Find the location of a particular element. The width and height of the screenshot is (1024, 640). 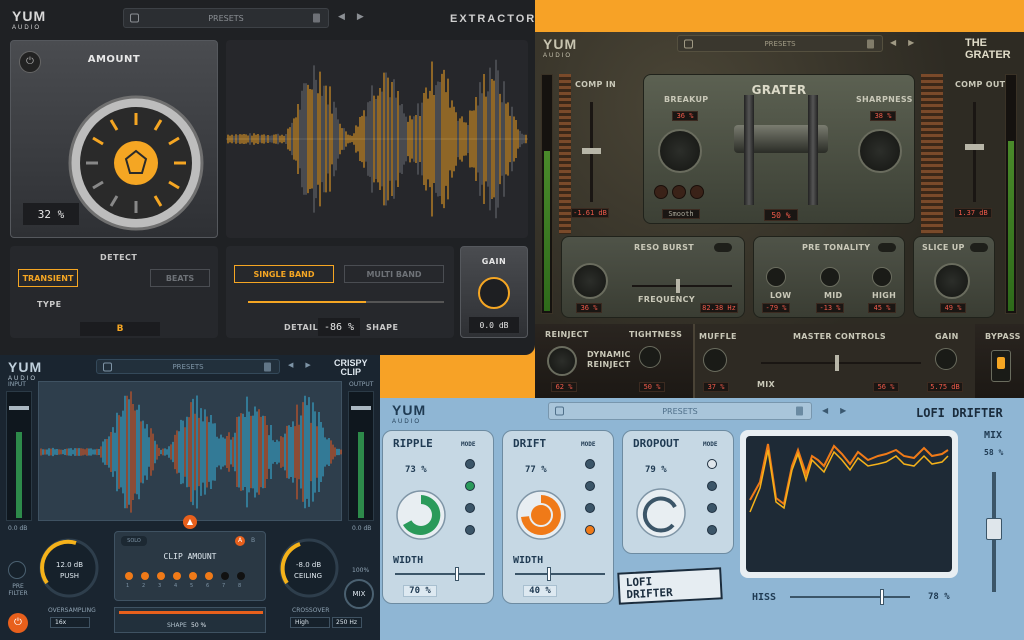

crossover-hz: 250 Hz is located at coordinates (347, 622).